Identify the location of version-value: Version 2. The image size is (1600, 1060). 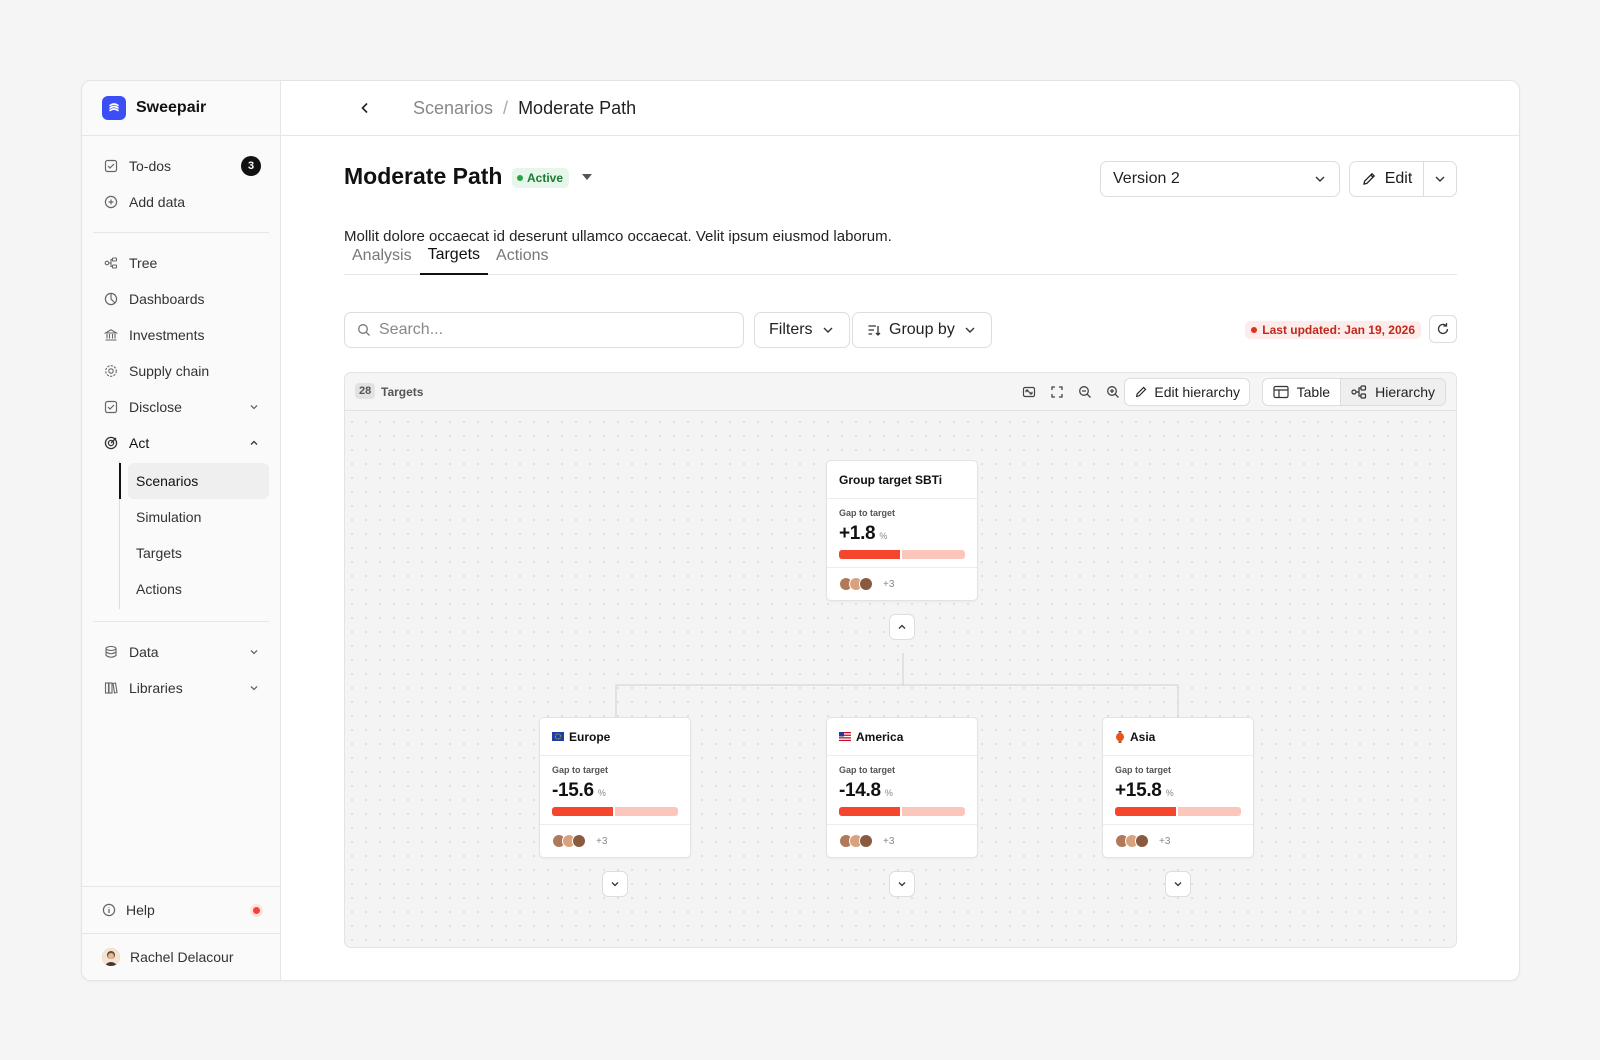
(1146, 178).